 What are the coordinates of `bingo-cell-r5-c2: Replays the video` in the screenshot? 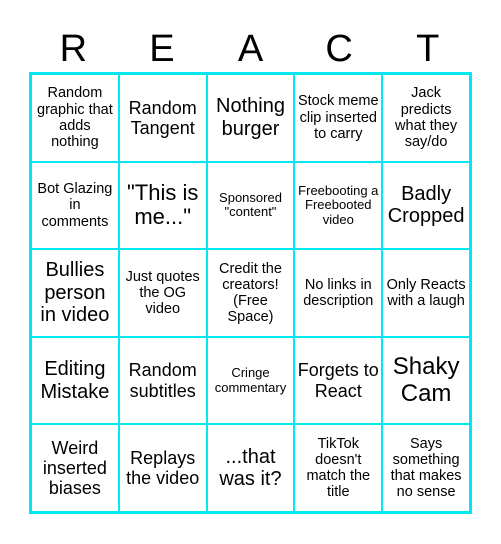 It's located at (162, 468).